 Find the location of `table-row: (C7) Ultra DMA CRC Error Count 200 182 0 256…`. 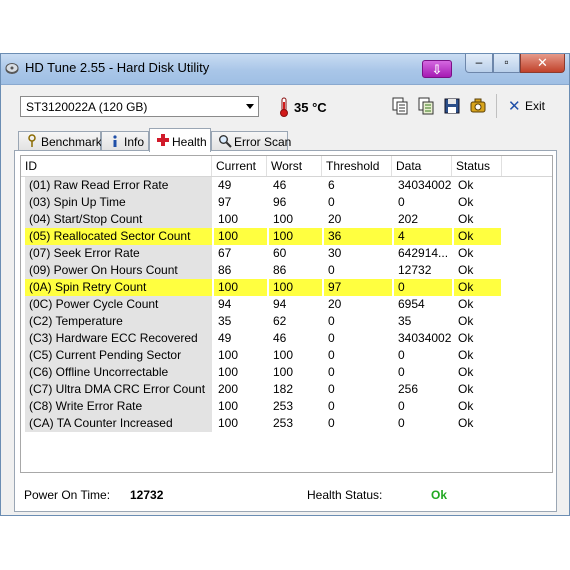

table-row: (C7) Ultra DMA CRC Error Count 200 182 0 256… is located at coordinates (286, 389).